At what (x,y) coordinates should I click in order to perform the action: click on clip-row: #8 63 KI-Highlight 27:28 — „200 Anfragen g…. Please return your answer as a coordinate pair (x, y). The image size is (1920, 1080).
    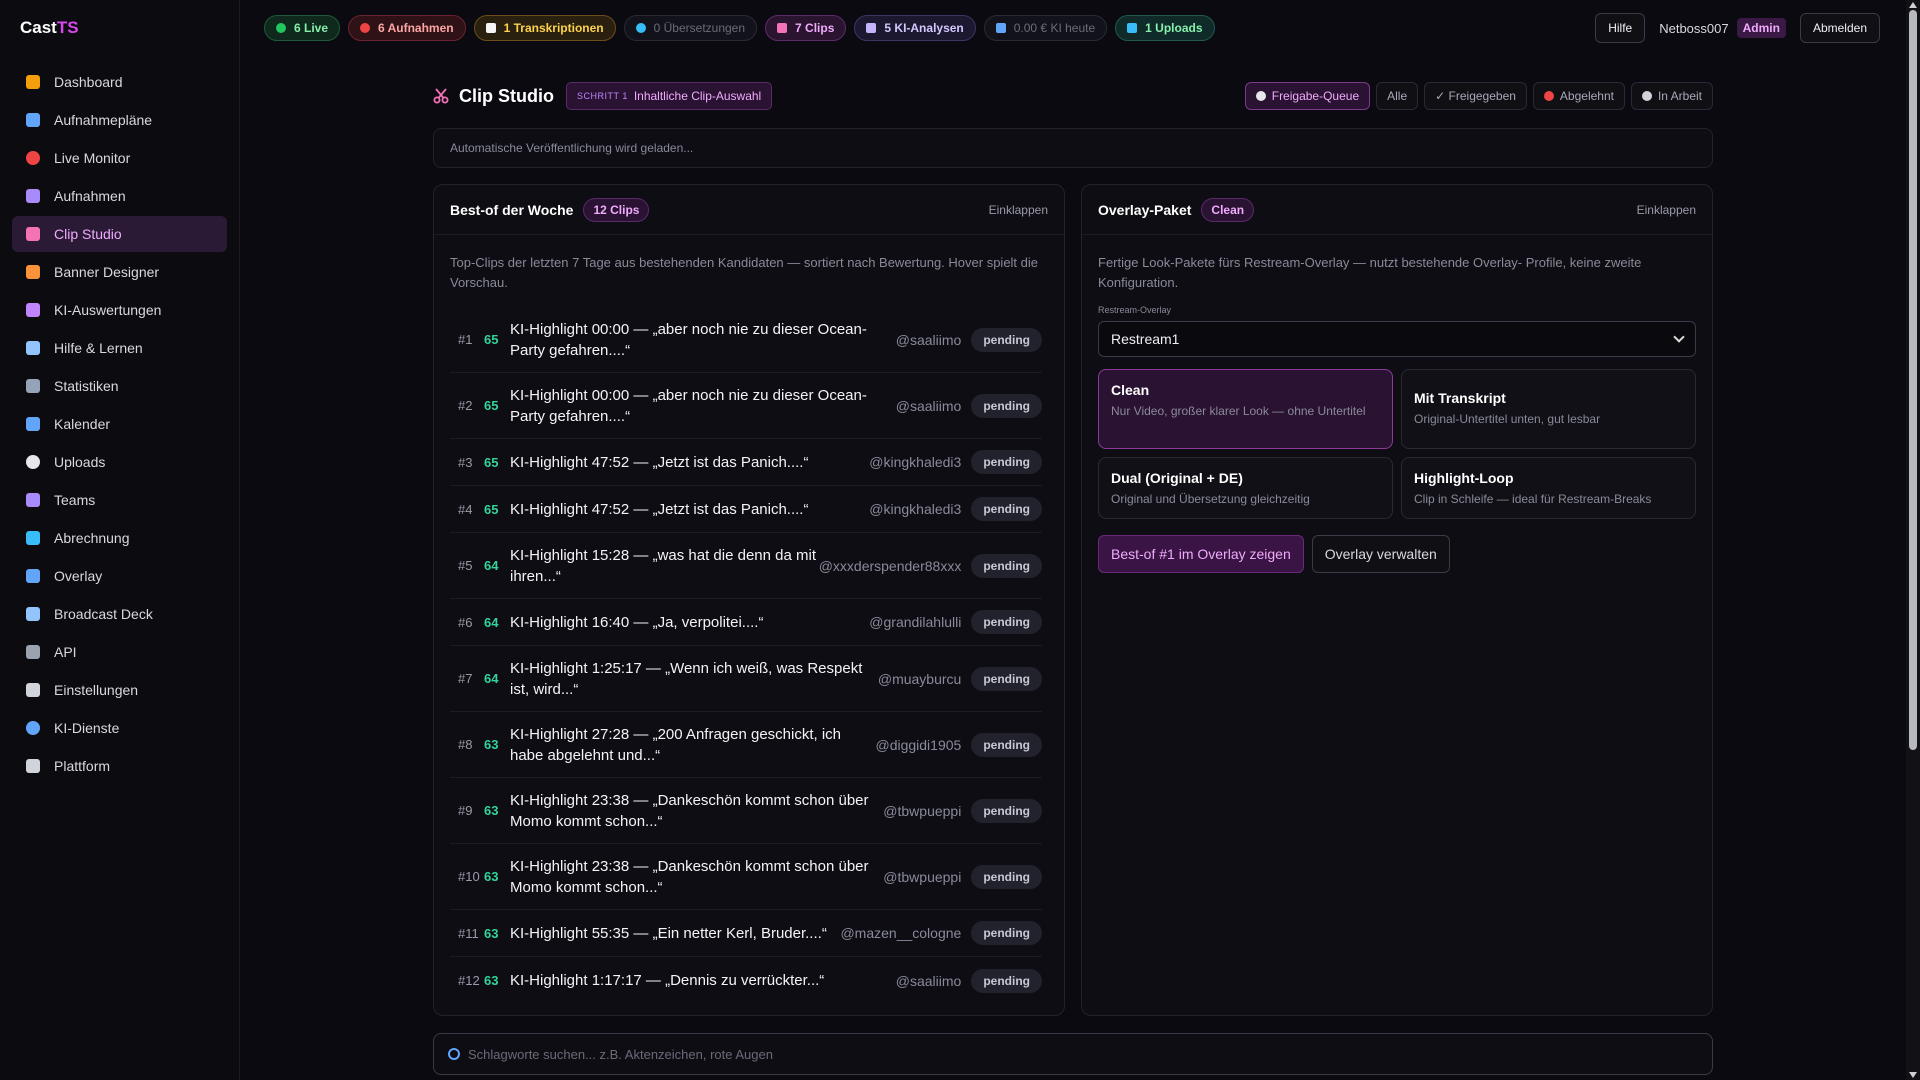
    Looking at the image, I should click on (746, 745).